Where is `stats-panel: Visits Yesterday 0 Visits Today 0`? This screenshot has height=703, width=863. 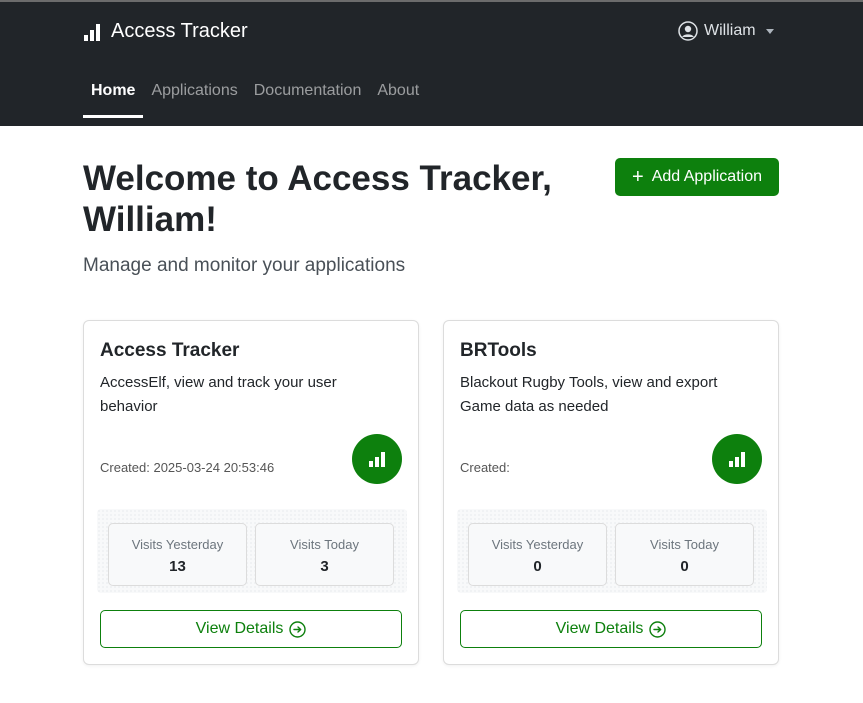
stats-panel: Visits Yesterday 0 Visits Today 0 is located at coordinates (612, 551).